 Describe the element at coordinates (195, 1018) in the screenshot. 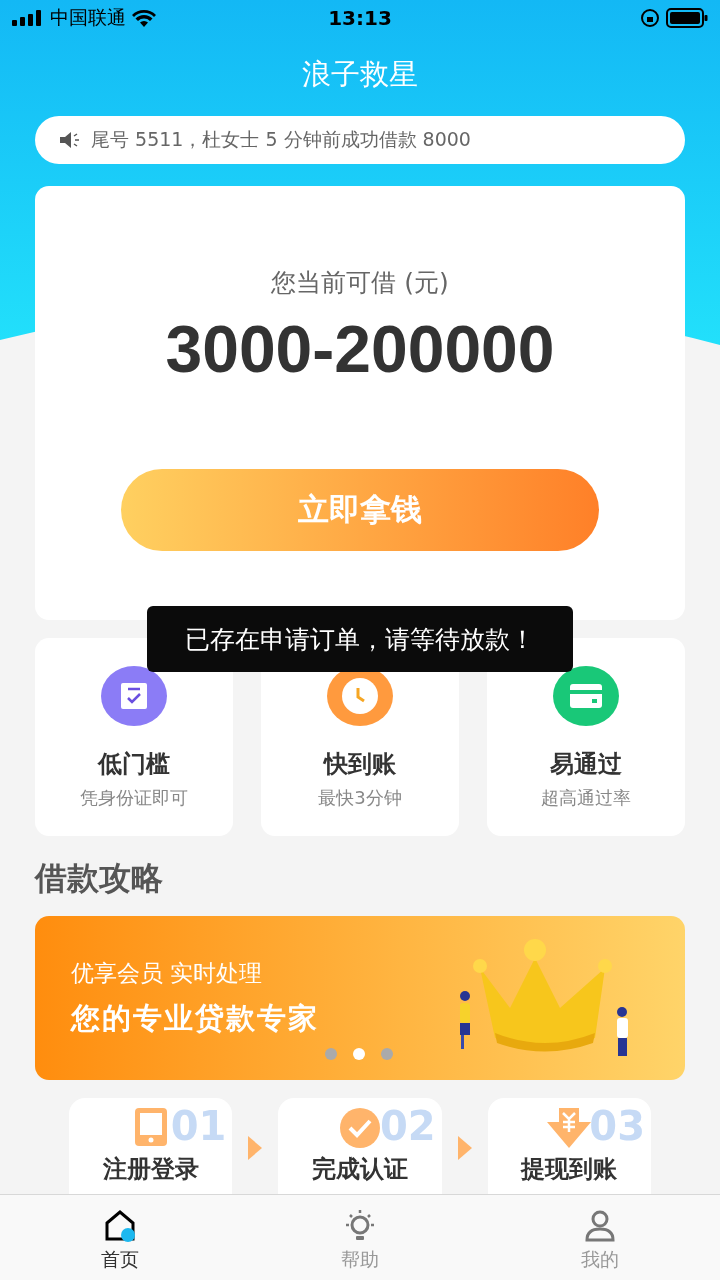

I see `banner-headline: 您的专业贷款专家` at that location.